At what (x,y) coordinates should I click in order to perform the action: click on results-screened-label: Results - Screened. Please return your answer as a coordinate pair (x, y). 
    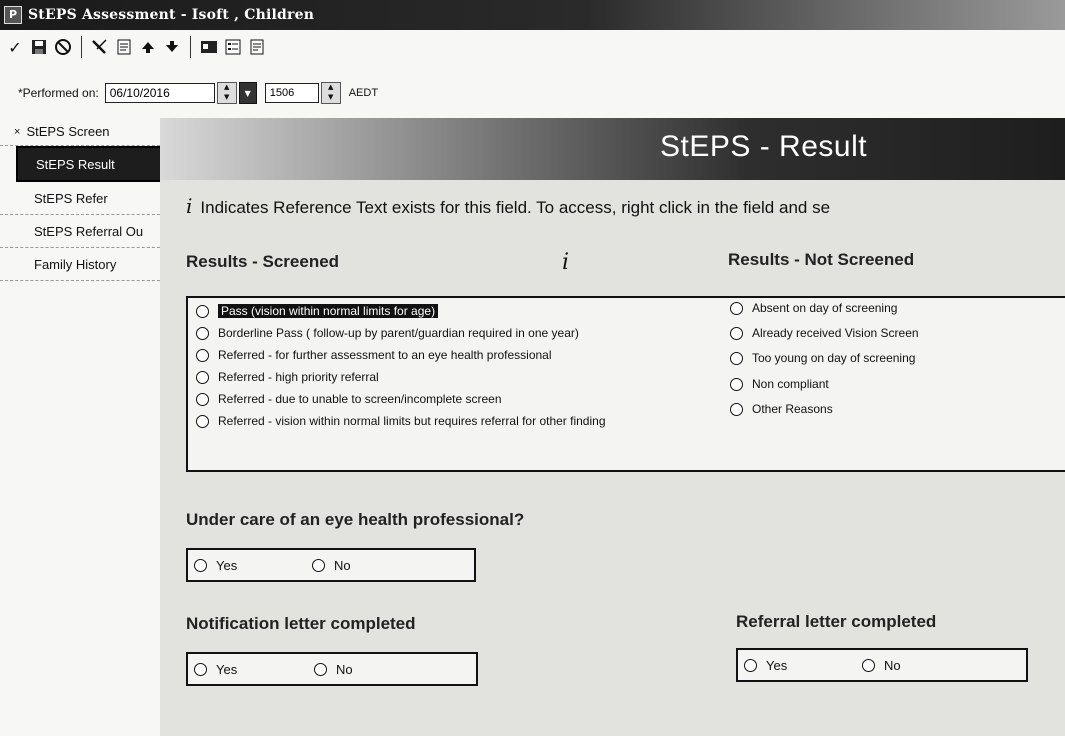
    Looking at the image, I should click on (263, 261).